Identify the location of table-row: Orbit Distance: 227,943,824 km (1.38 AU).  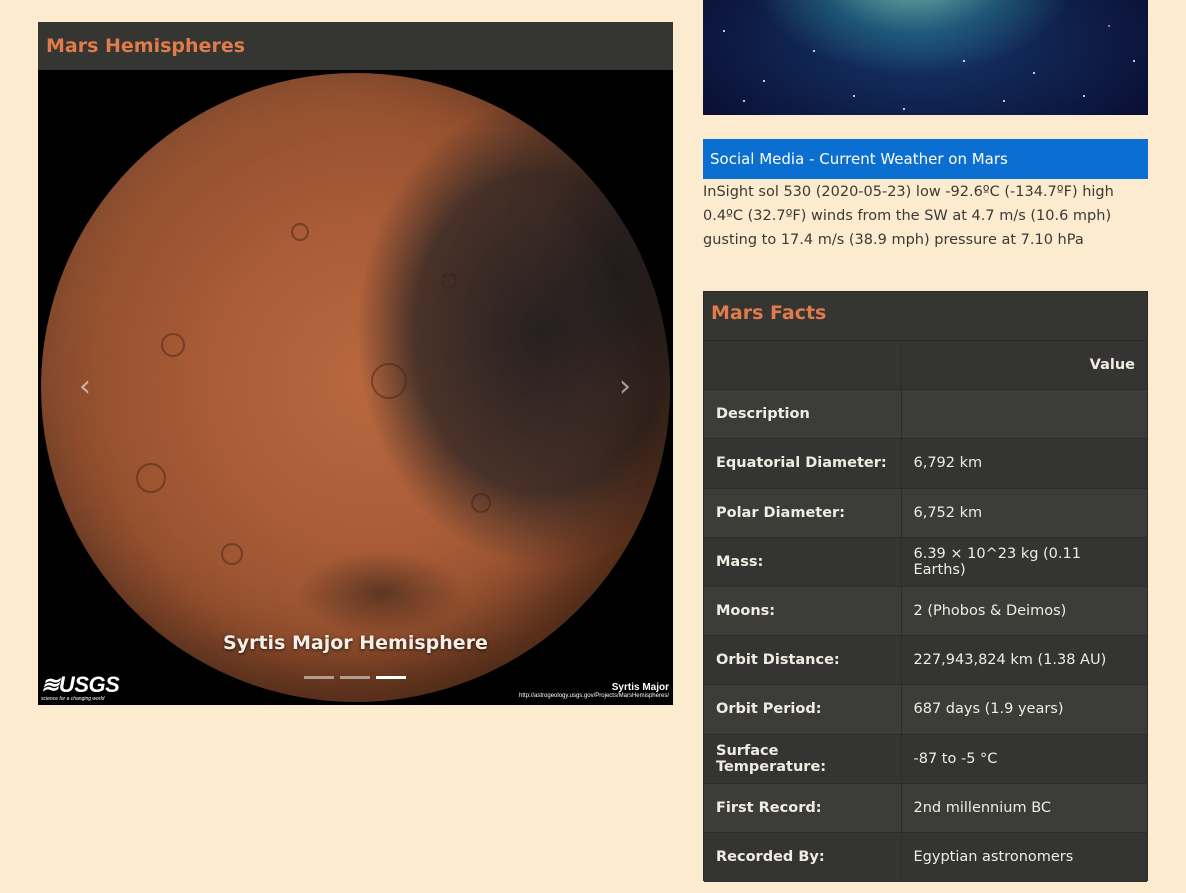
(925, 660).